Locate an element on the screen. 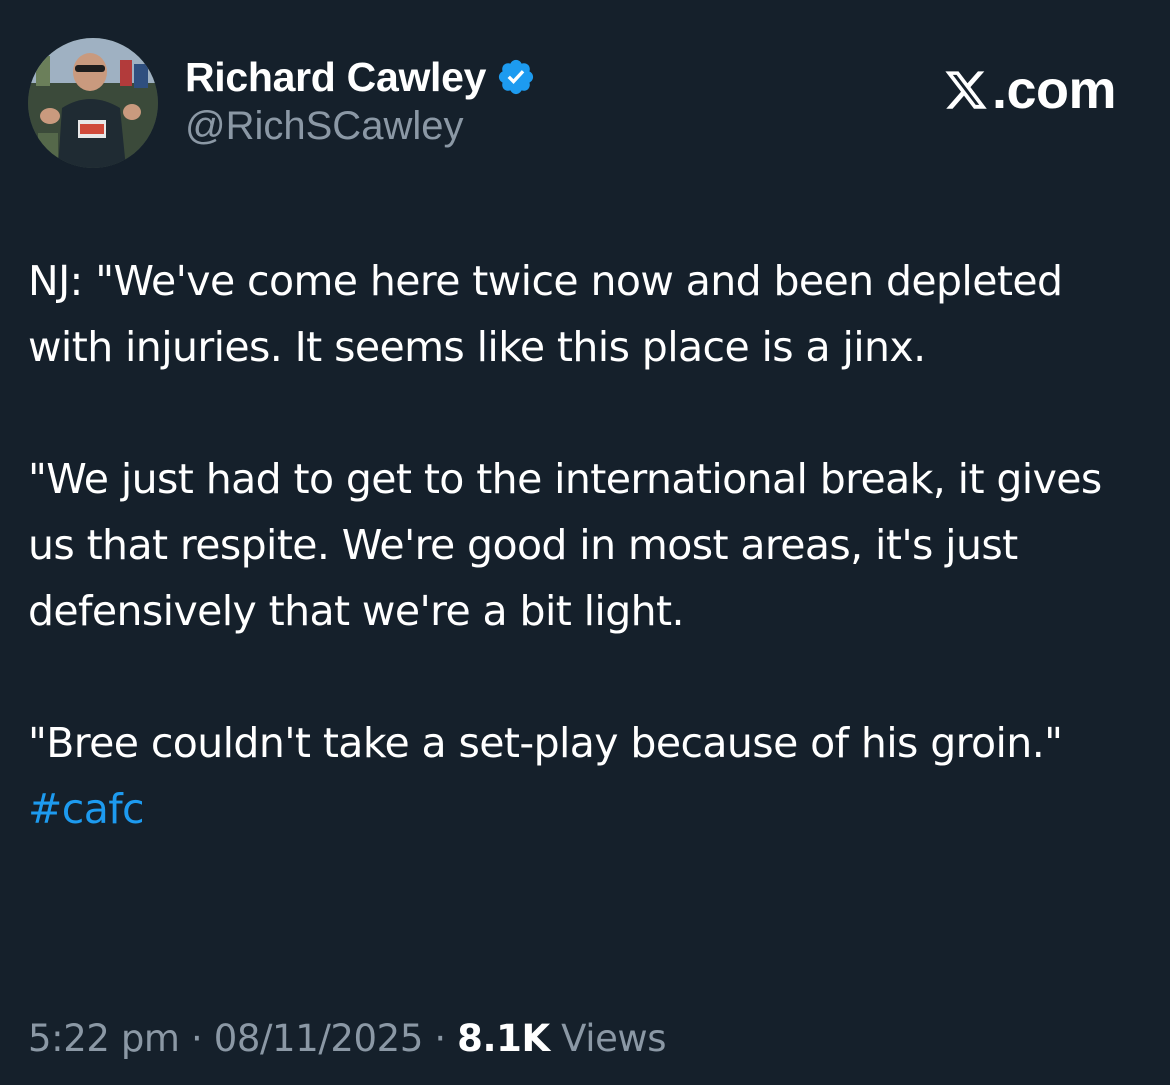  brand-watermark: .com is located at coordinates (1030, 90).